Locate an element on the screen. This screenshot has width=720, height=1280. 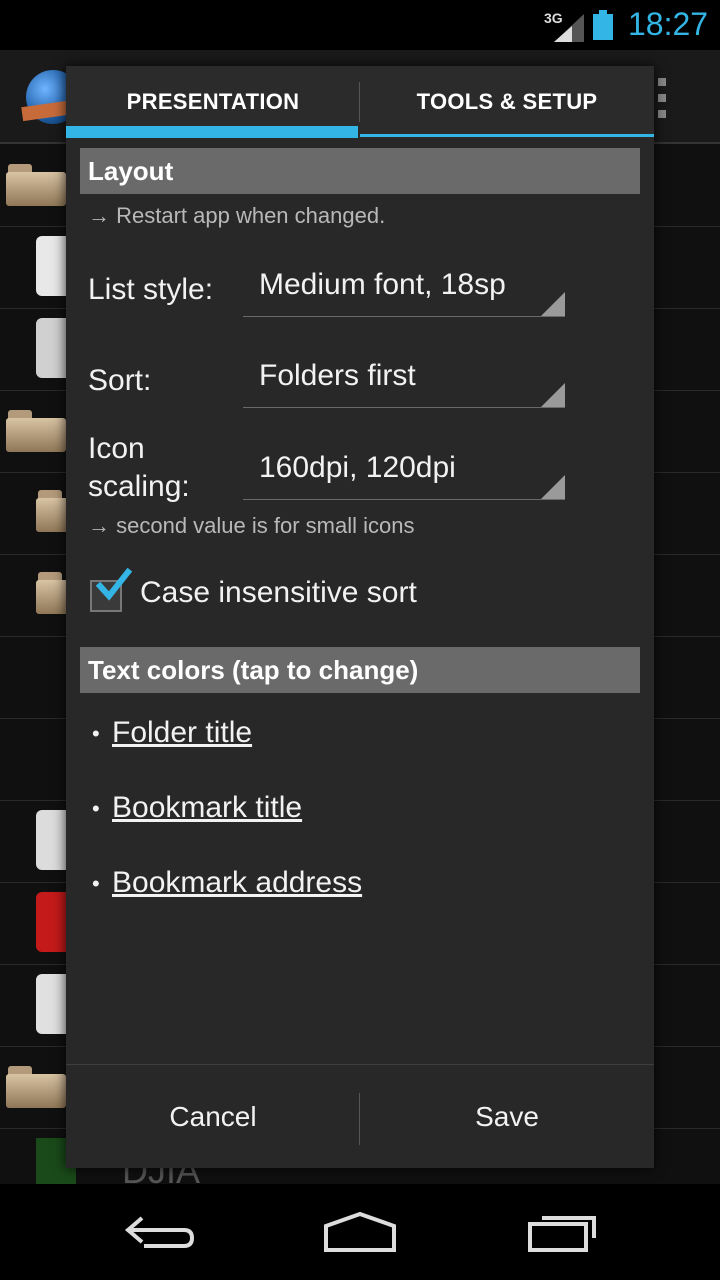
case-insensitive-label: Case insensitive sort is located at coordinates (278, 592).